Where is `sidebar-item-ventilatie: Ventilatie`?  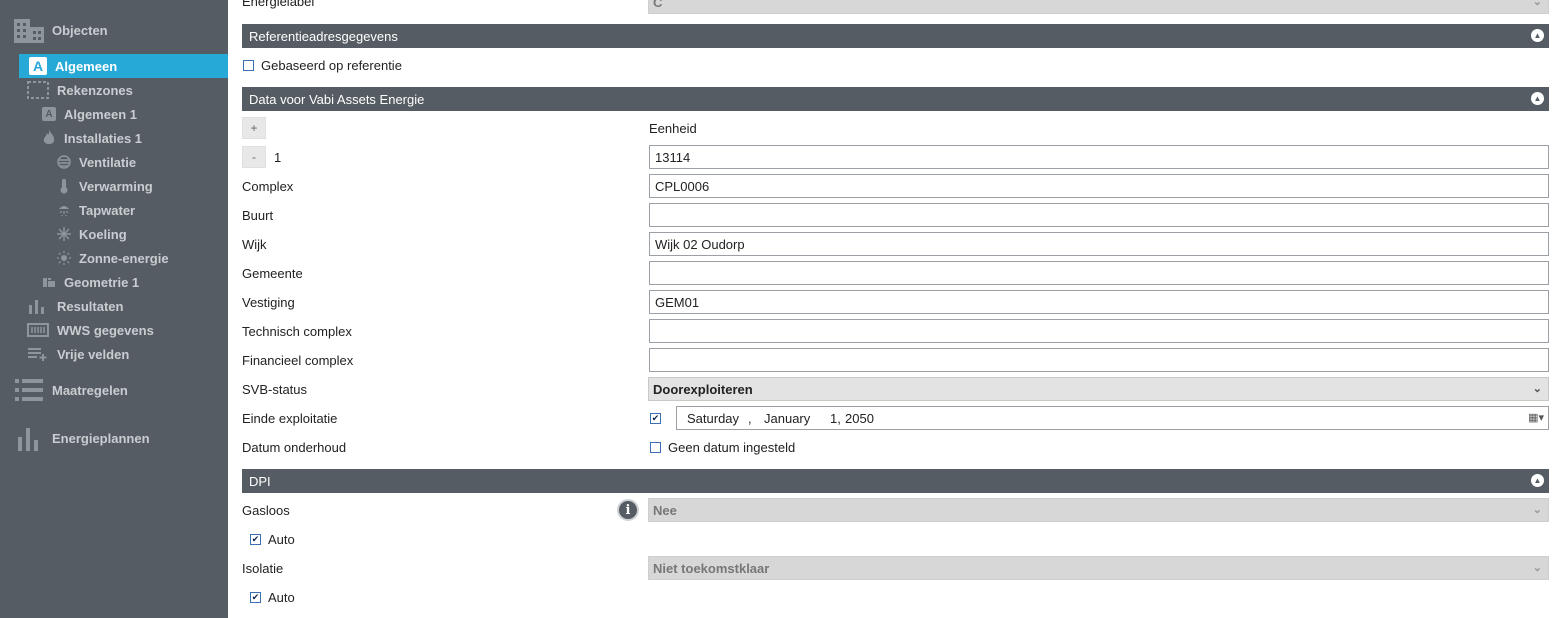 sidebar-item-ventilatie: Ventilatie is located at coordinates (96, 162).